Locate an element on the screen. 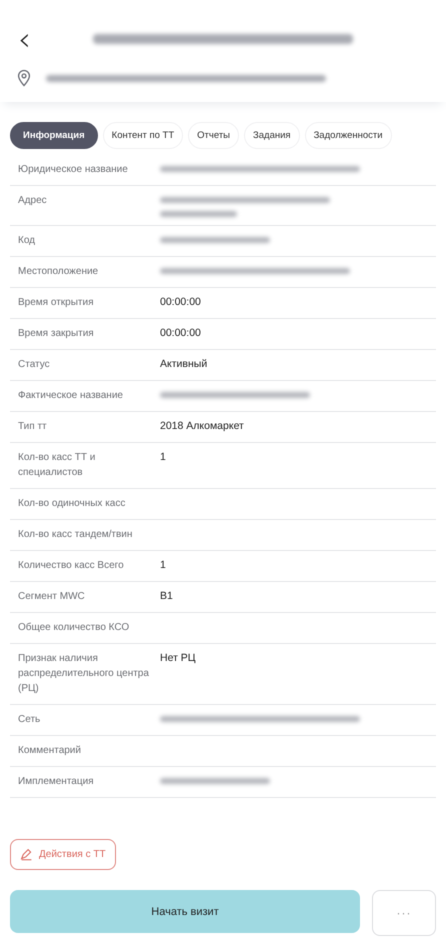  back-button: ‹ is located at coordinates (24, 39).